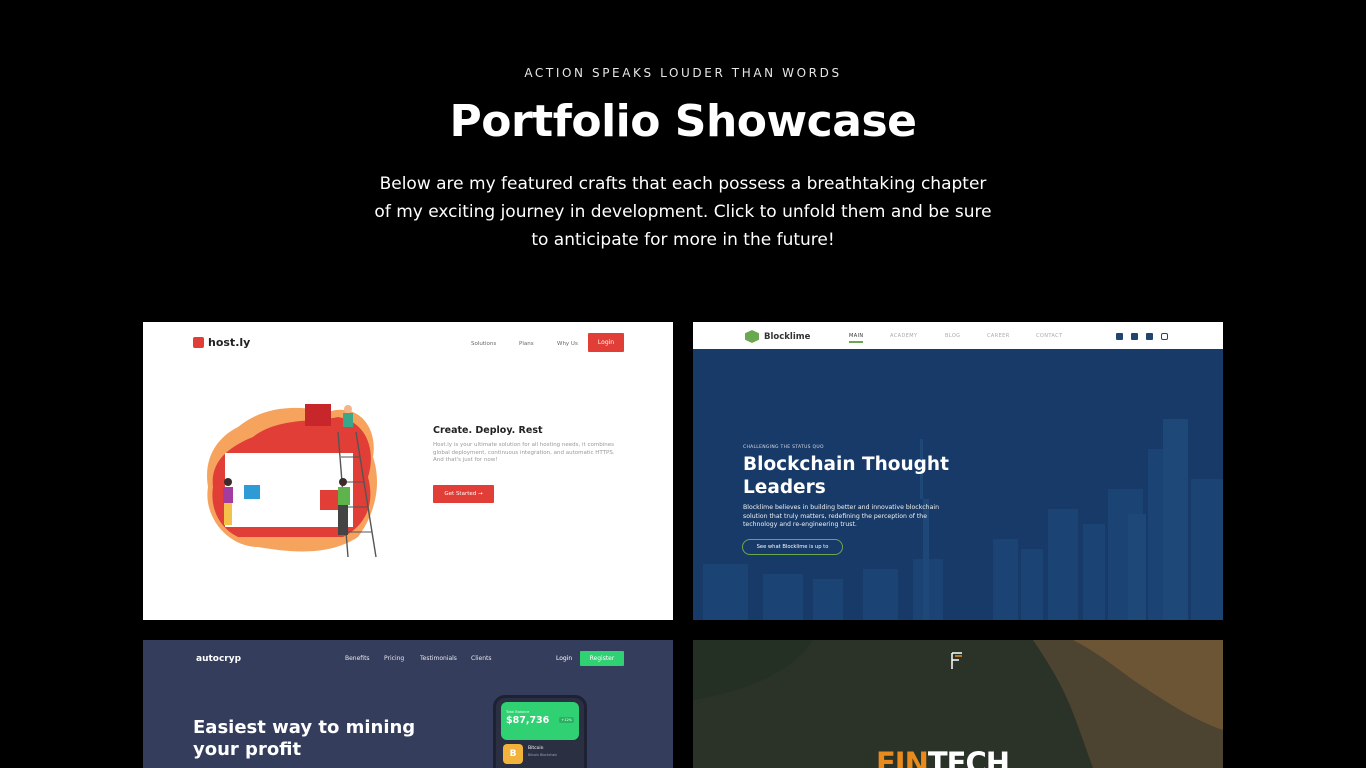 Image resolution: width=1366 pixels, height=768 pixels. I want to click on hostly-nav-plans: Plans, so click(526, 344).